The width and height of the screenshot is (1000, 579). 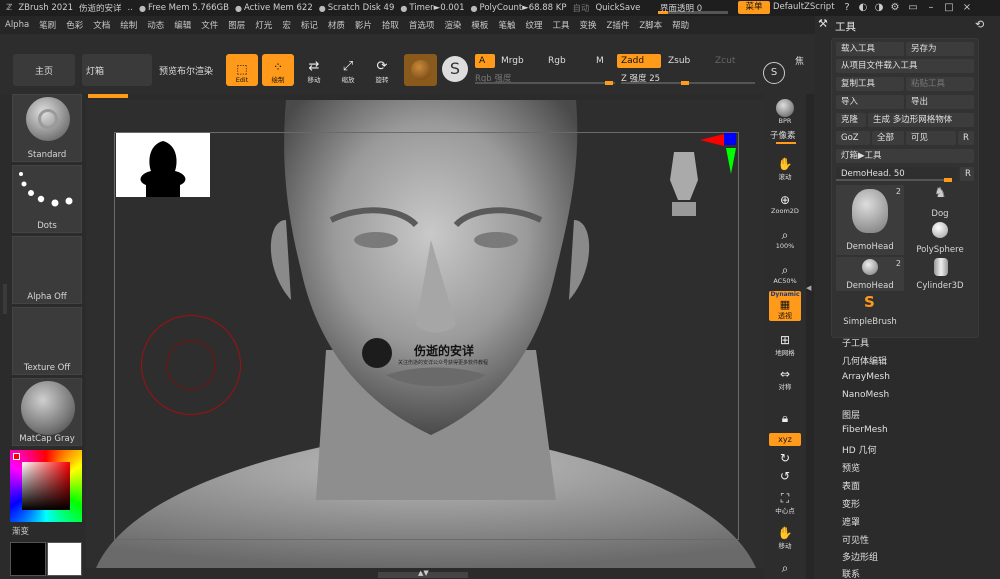 I want to click on primary-color-swatch, so click(x=28, y=559).